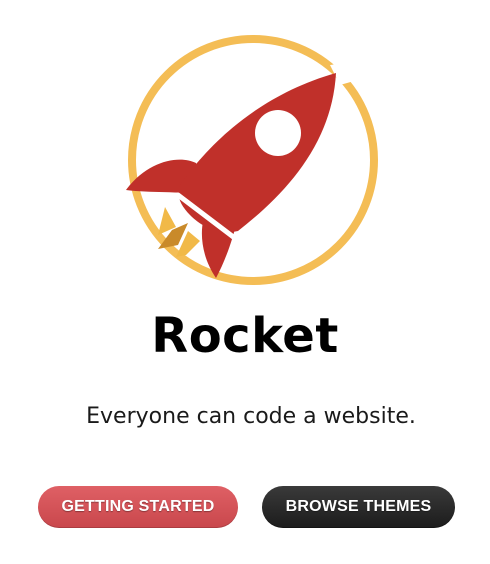 This screenshot has height=564, width=490. Describe the element at coordinates (245, 336) in the screenshot. I see `page-title: Rocket` at that location.